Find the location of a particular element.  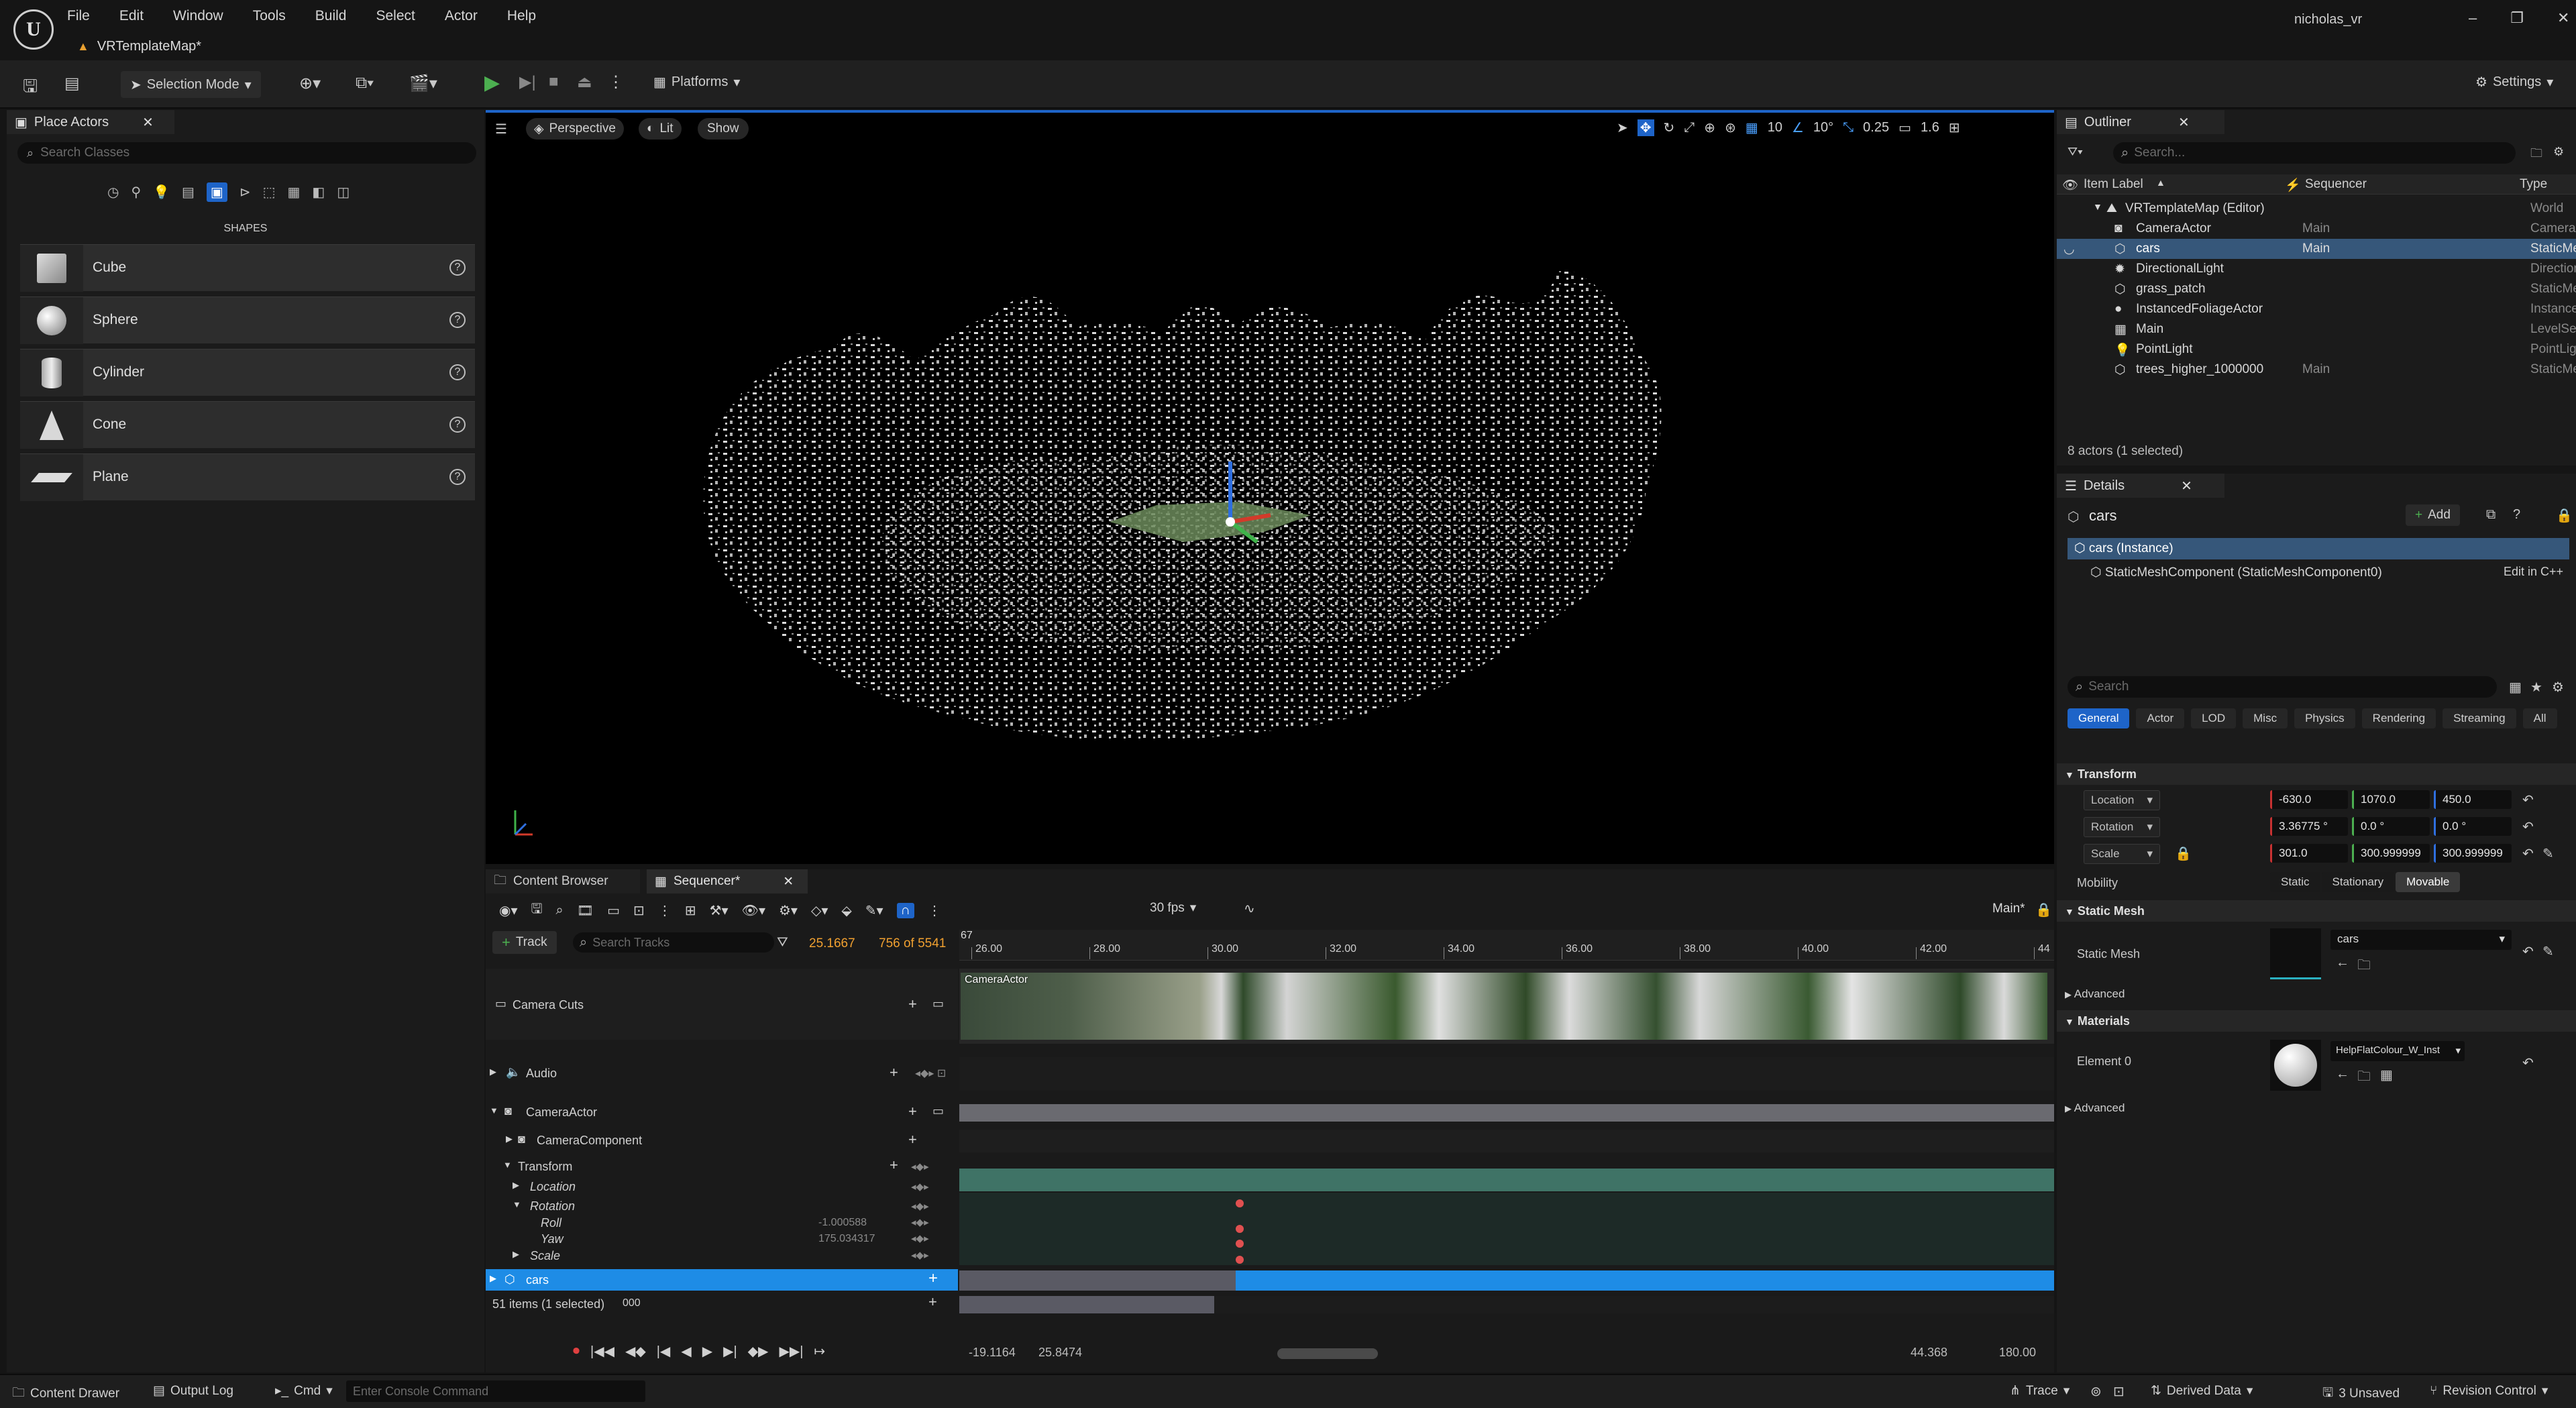

outliner-row-main: ▦ Main LevelSequenceActor is located at coordinates (2316, 329).